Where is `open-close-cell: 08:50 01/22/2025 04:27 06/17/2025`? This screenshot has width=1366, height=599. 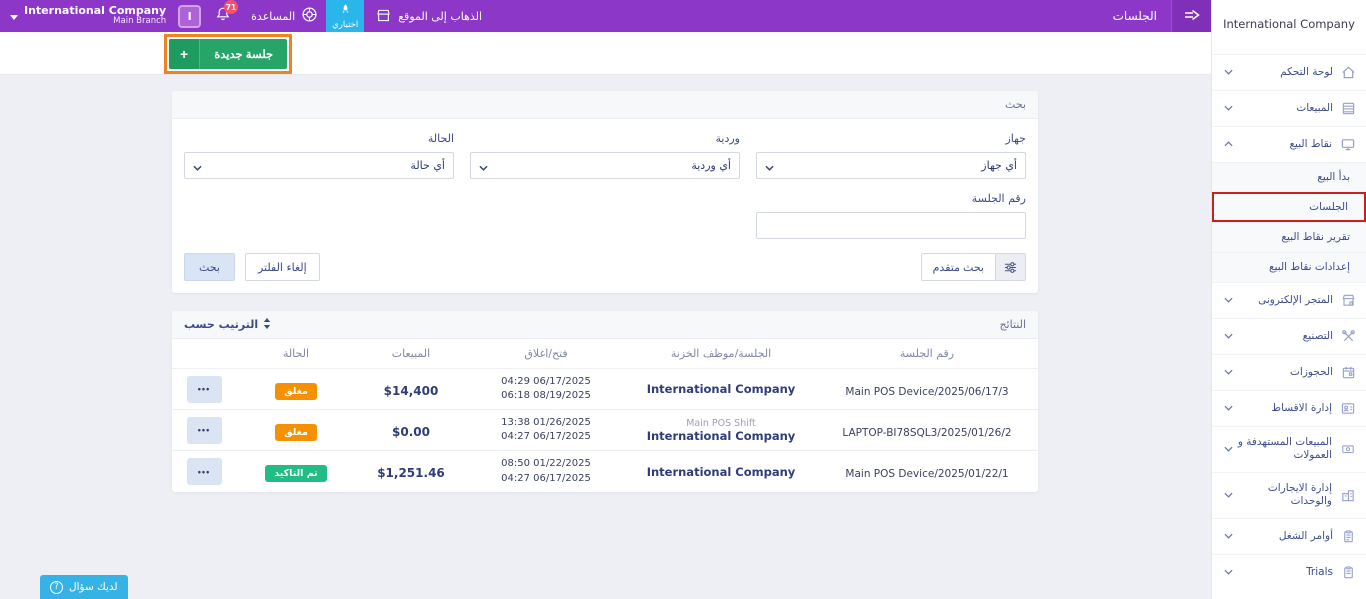 open-close-cell: 08:50 01/22/2025 04:27 06/17/2025 is located at coordinates (546, 471).